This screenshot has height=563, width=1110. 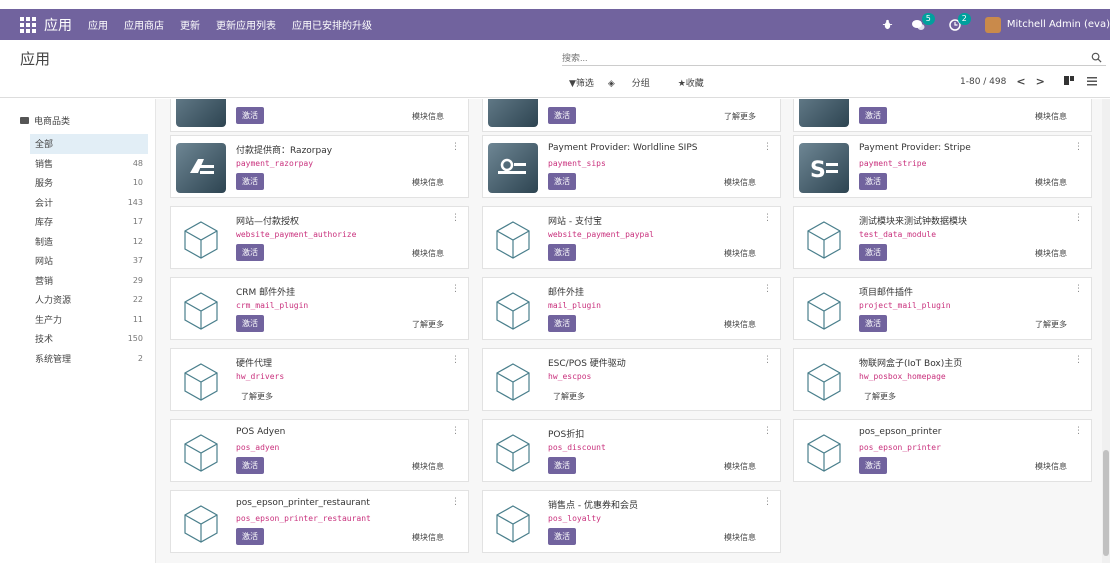 What do you see at coordinates (1096, 57) in the screenshot?
I see `search-icon` at bounding box center [1096, 57].